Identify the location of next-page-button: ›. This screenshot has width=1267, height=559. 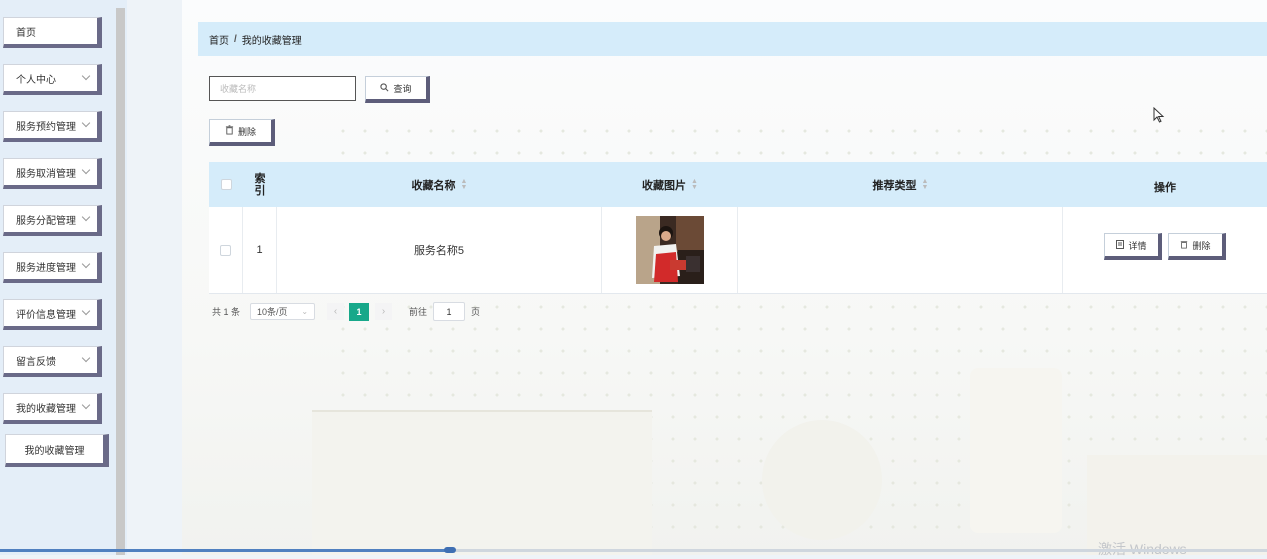
(384, 311).